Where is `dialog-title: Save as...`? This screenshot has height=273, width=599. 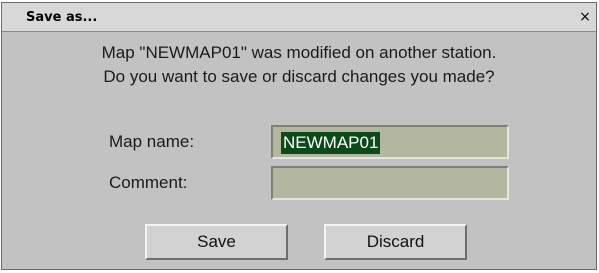 dialog-title: Save as... is located at coordinates (62, 17).